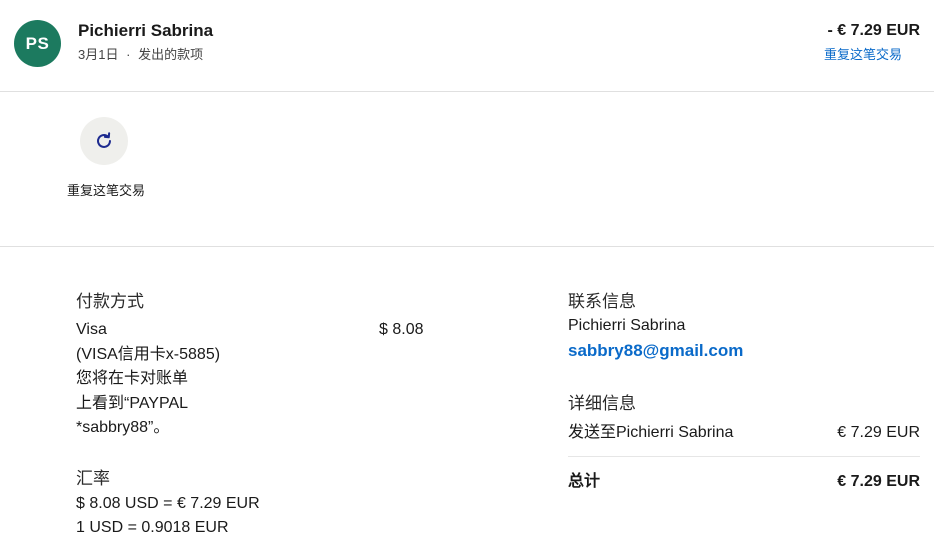 This screenshot has width=934, height=551. Describe the element at coordinates (401, 329) in the screenshot. I see `payment-amount: $ 8.08` at that location.